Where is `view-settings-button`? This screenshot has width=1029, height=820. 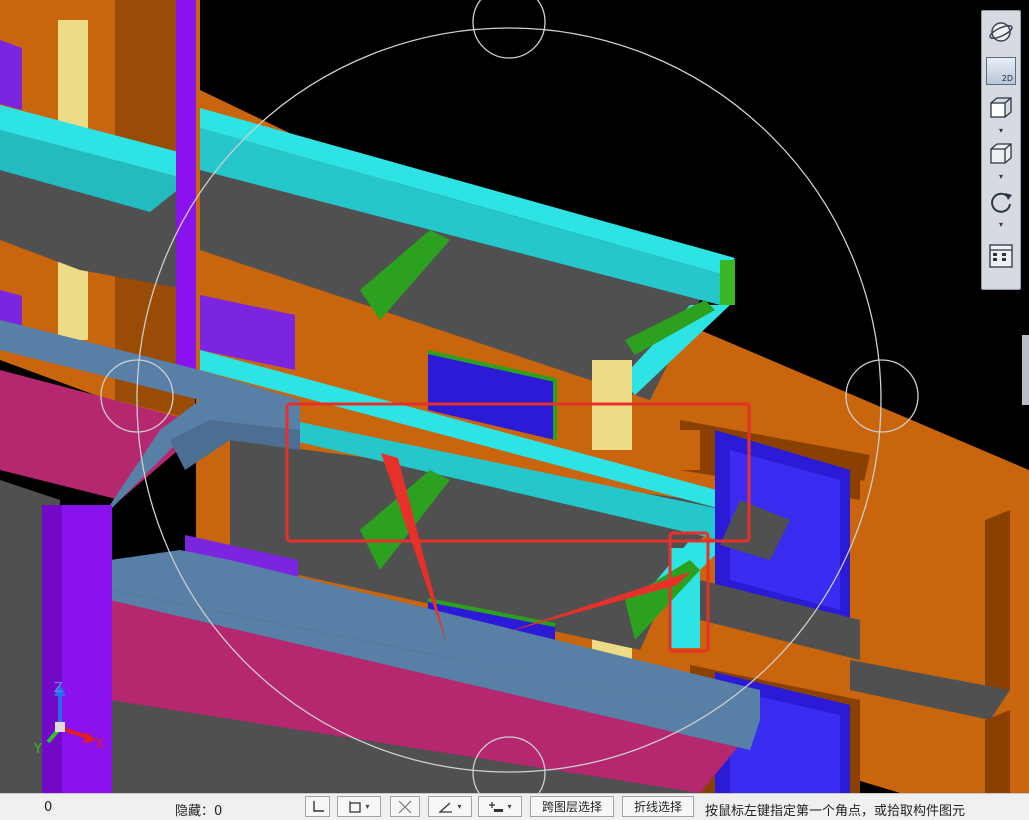 view-settings-button is located at coordinates (1001, 256).